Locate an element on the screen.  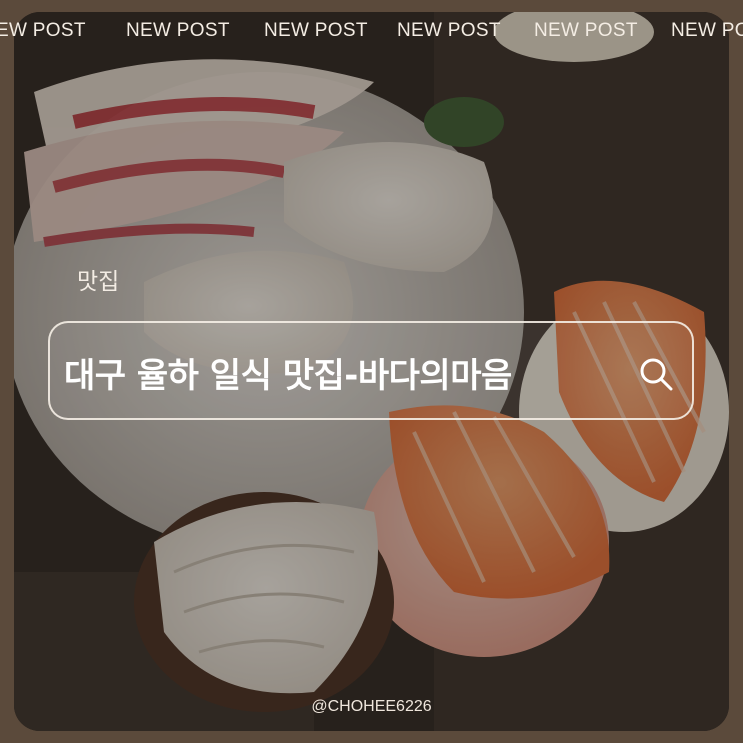
author-handle: @CHOHEE6226 is located at coordinates (371, 706).